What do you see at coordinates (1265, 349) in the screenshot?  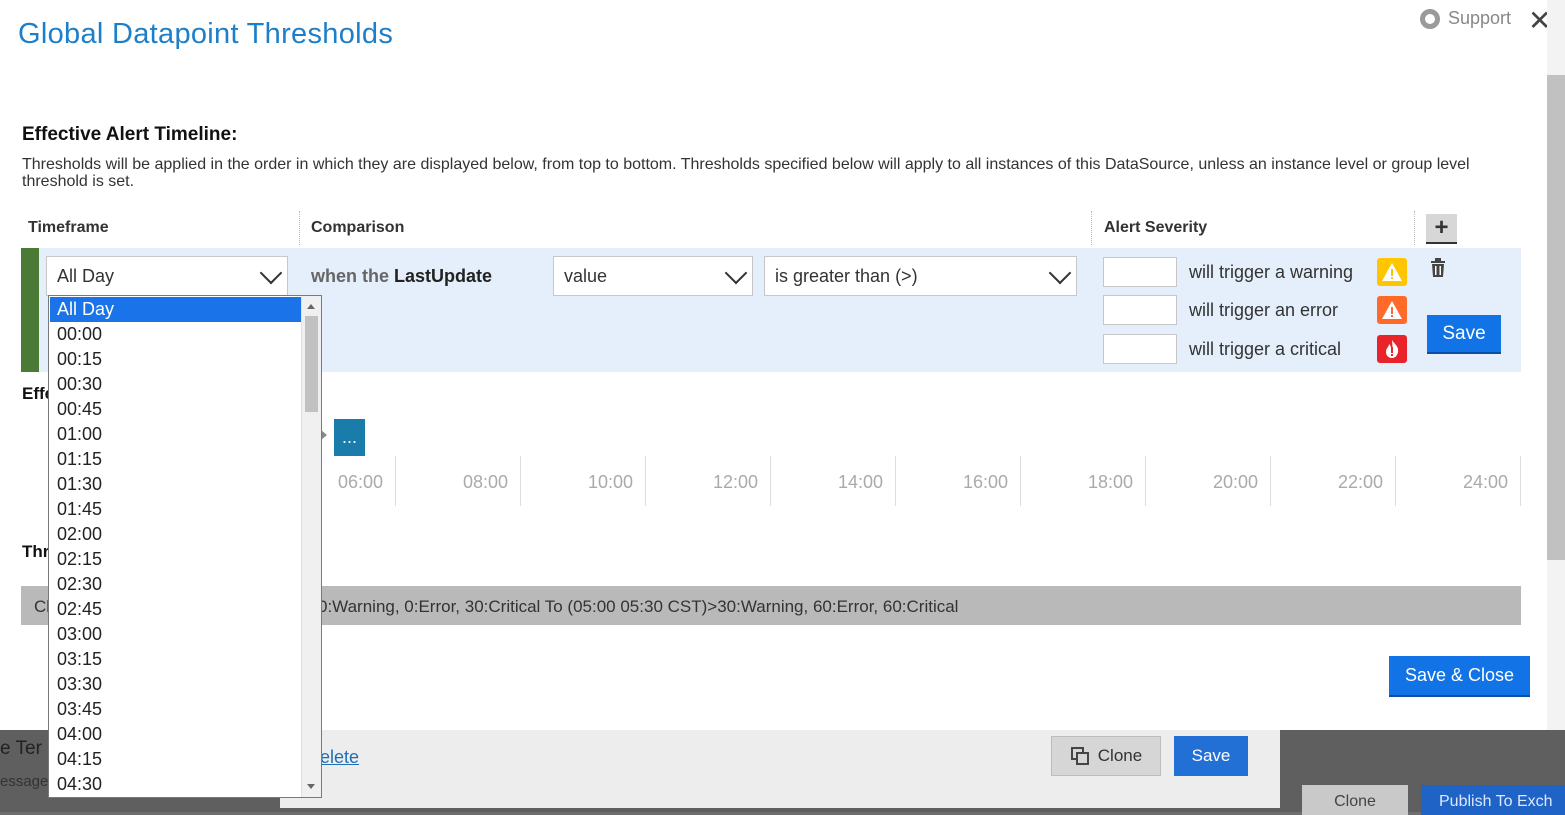 I see `critical-label: will trigger a critical` at bounding box center [1265, 349].